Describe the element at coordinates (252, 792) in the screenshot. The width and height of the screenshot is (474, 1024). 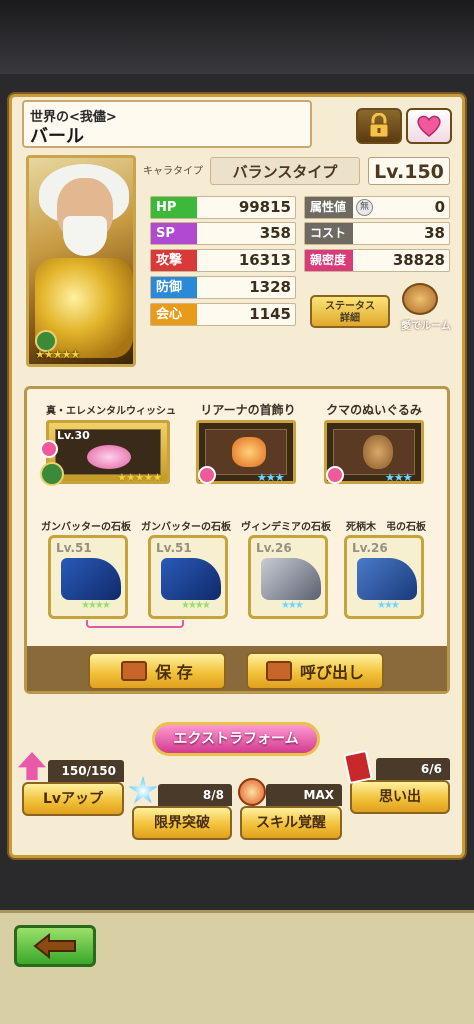
I see `skill-orb-icon` at that location.